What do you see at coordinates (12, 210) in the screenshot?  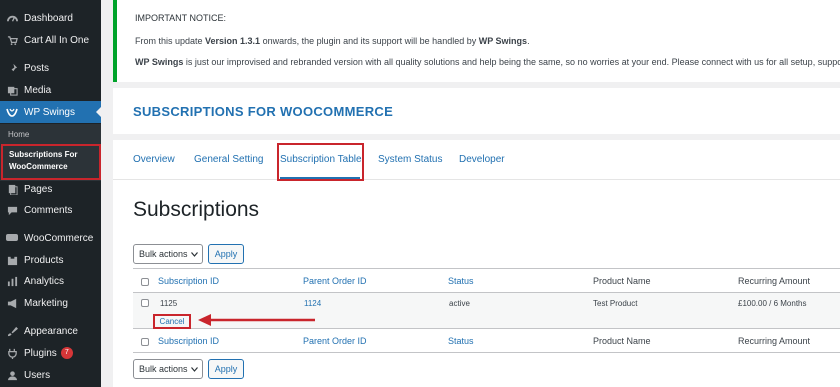 I see `comments-icon` at bounding box center [12, 210].